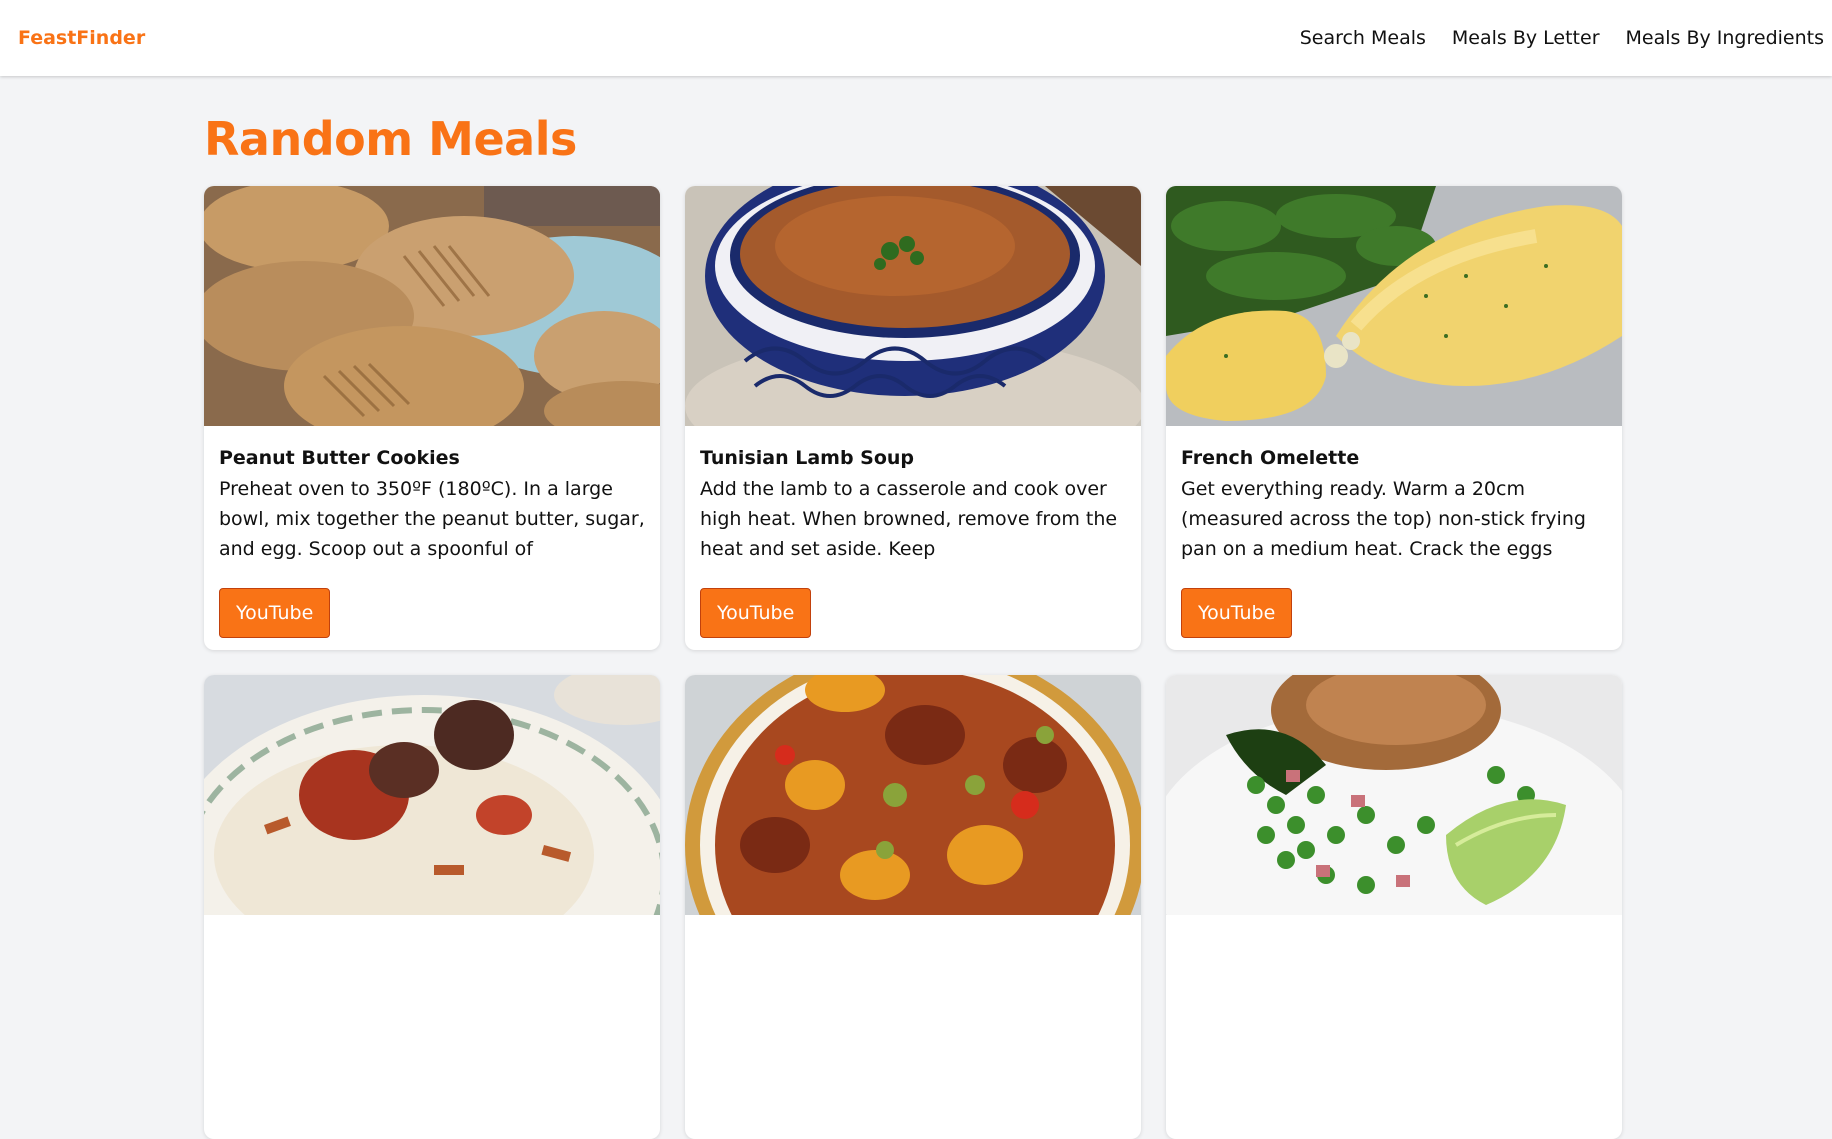 Image resolution: width=1832 pixels, height=1139 pixels. I want to click on lamb-soup-photo, so click(913, 306).